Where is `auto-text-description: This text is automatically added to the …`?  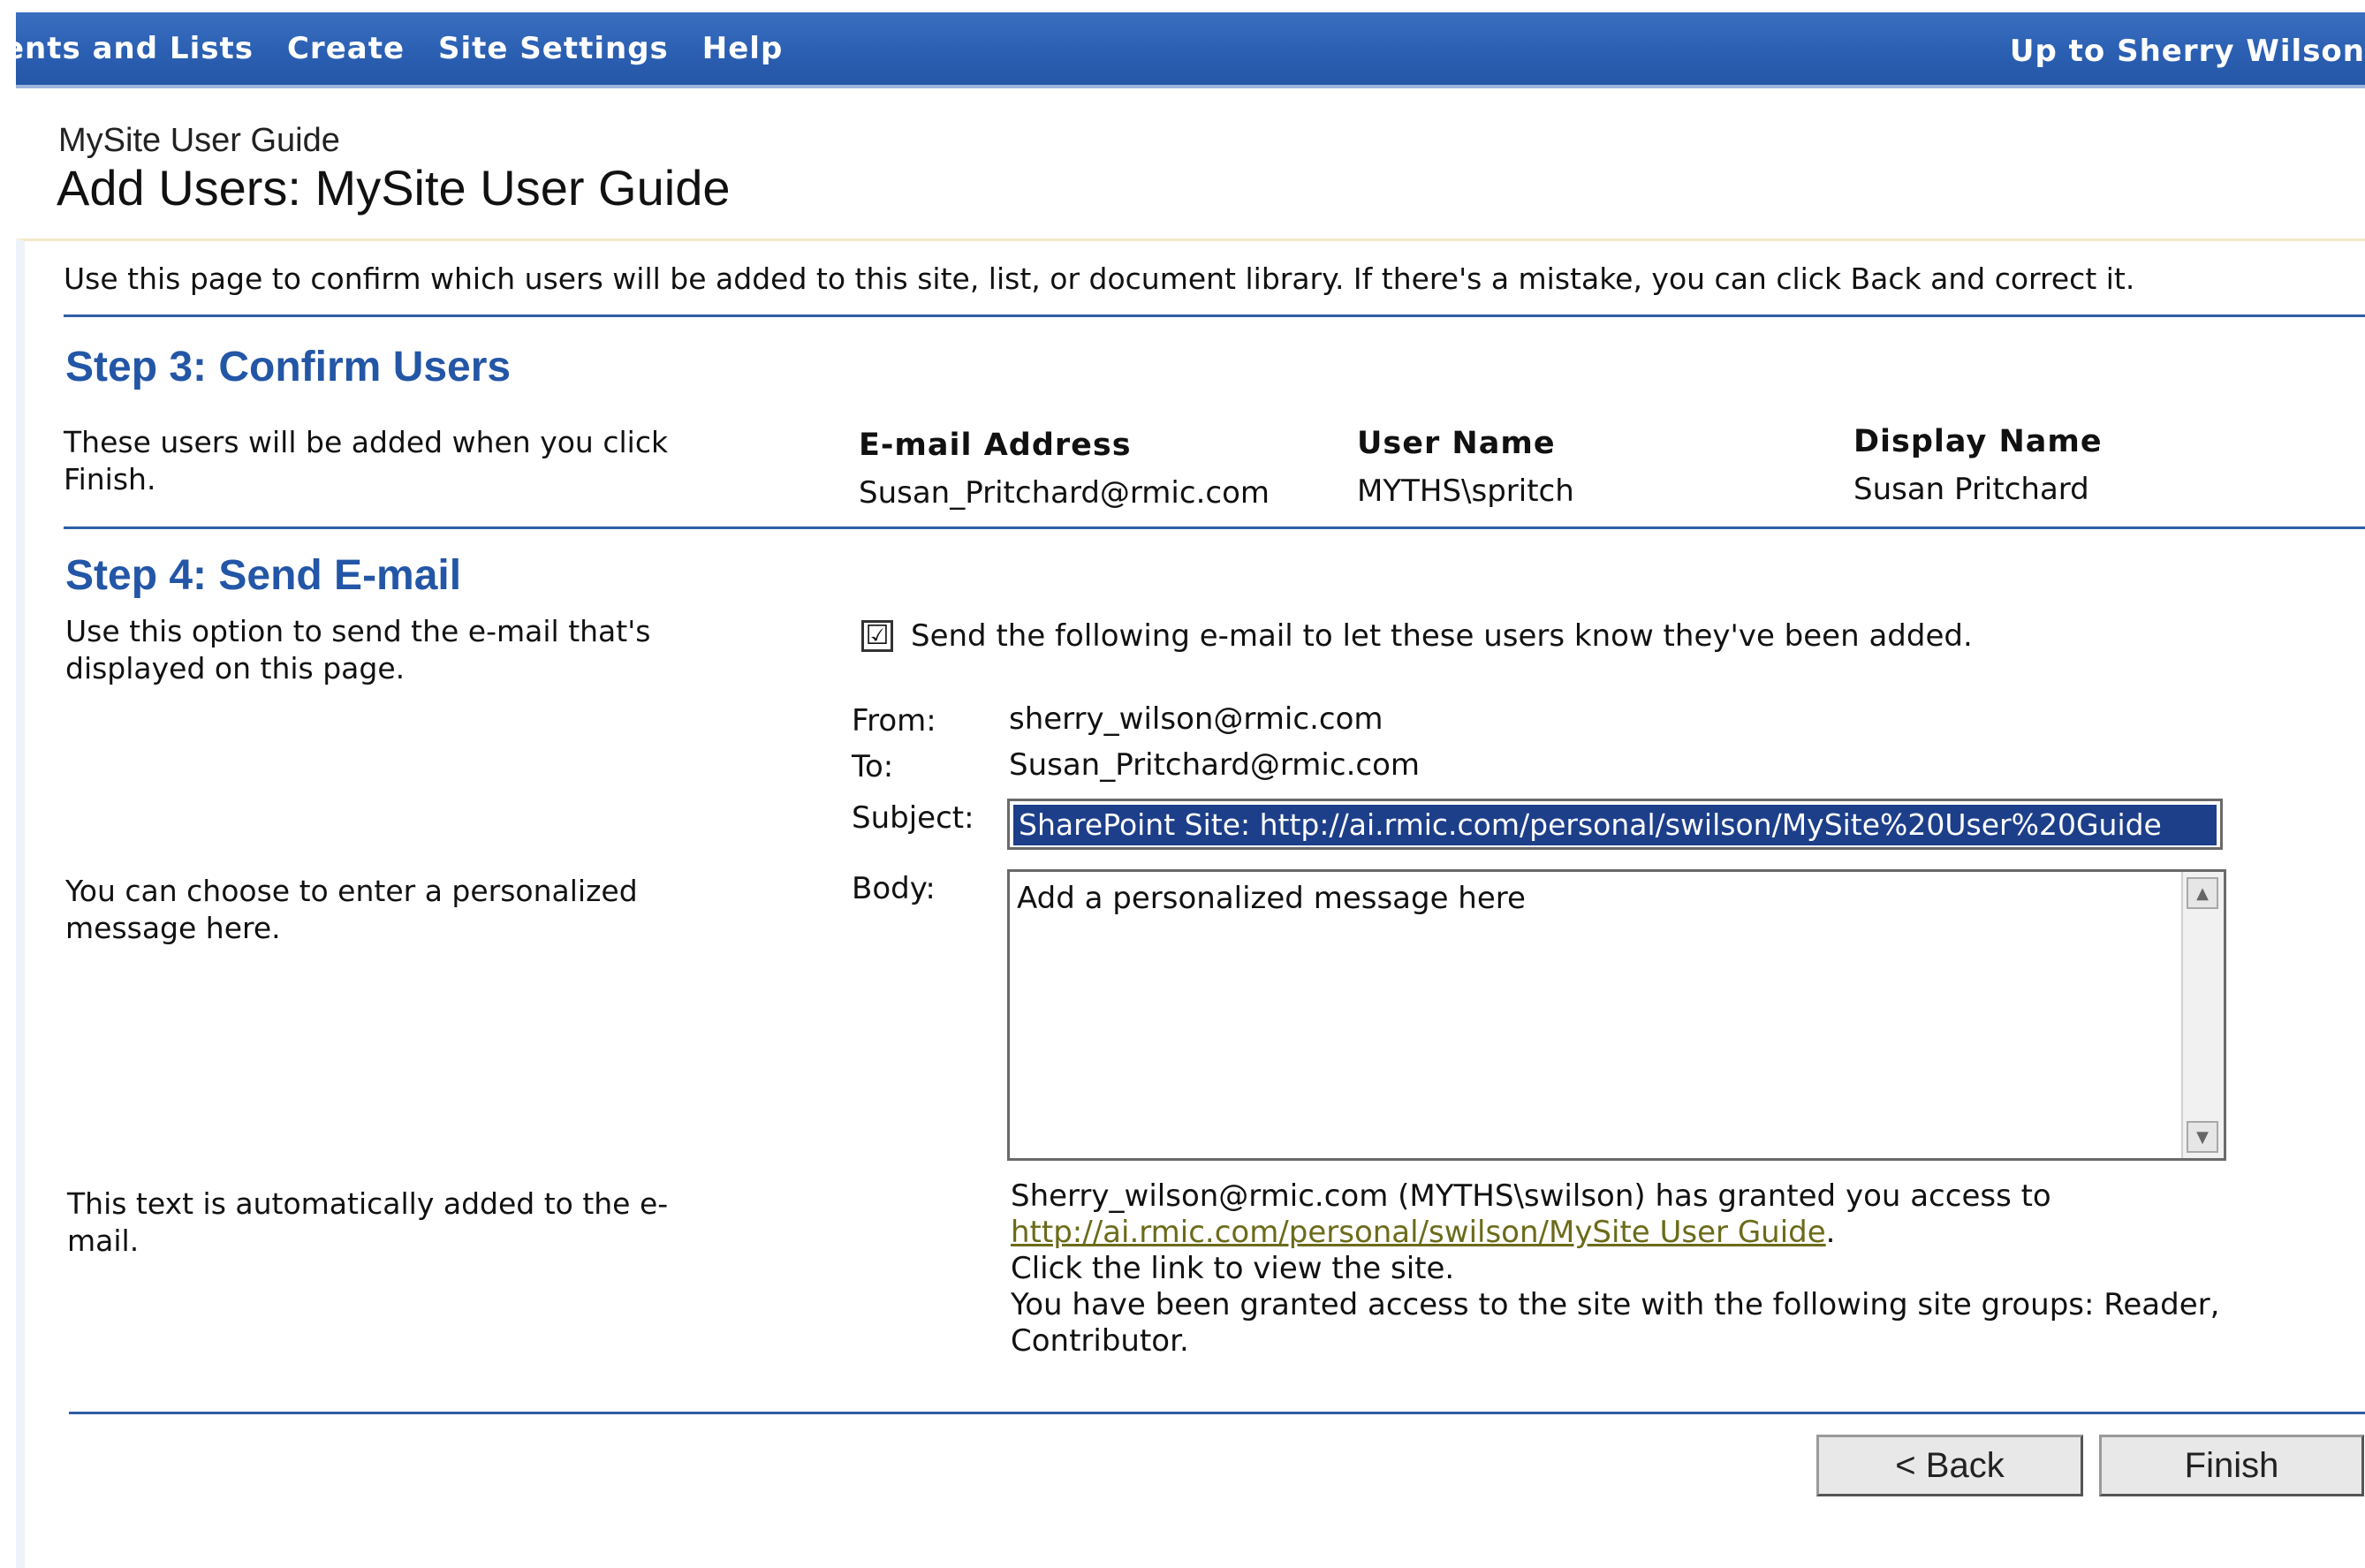
auto-text-description: This text is automatically added to the … is located at coordinates (368, 1222).